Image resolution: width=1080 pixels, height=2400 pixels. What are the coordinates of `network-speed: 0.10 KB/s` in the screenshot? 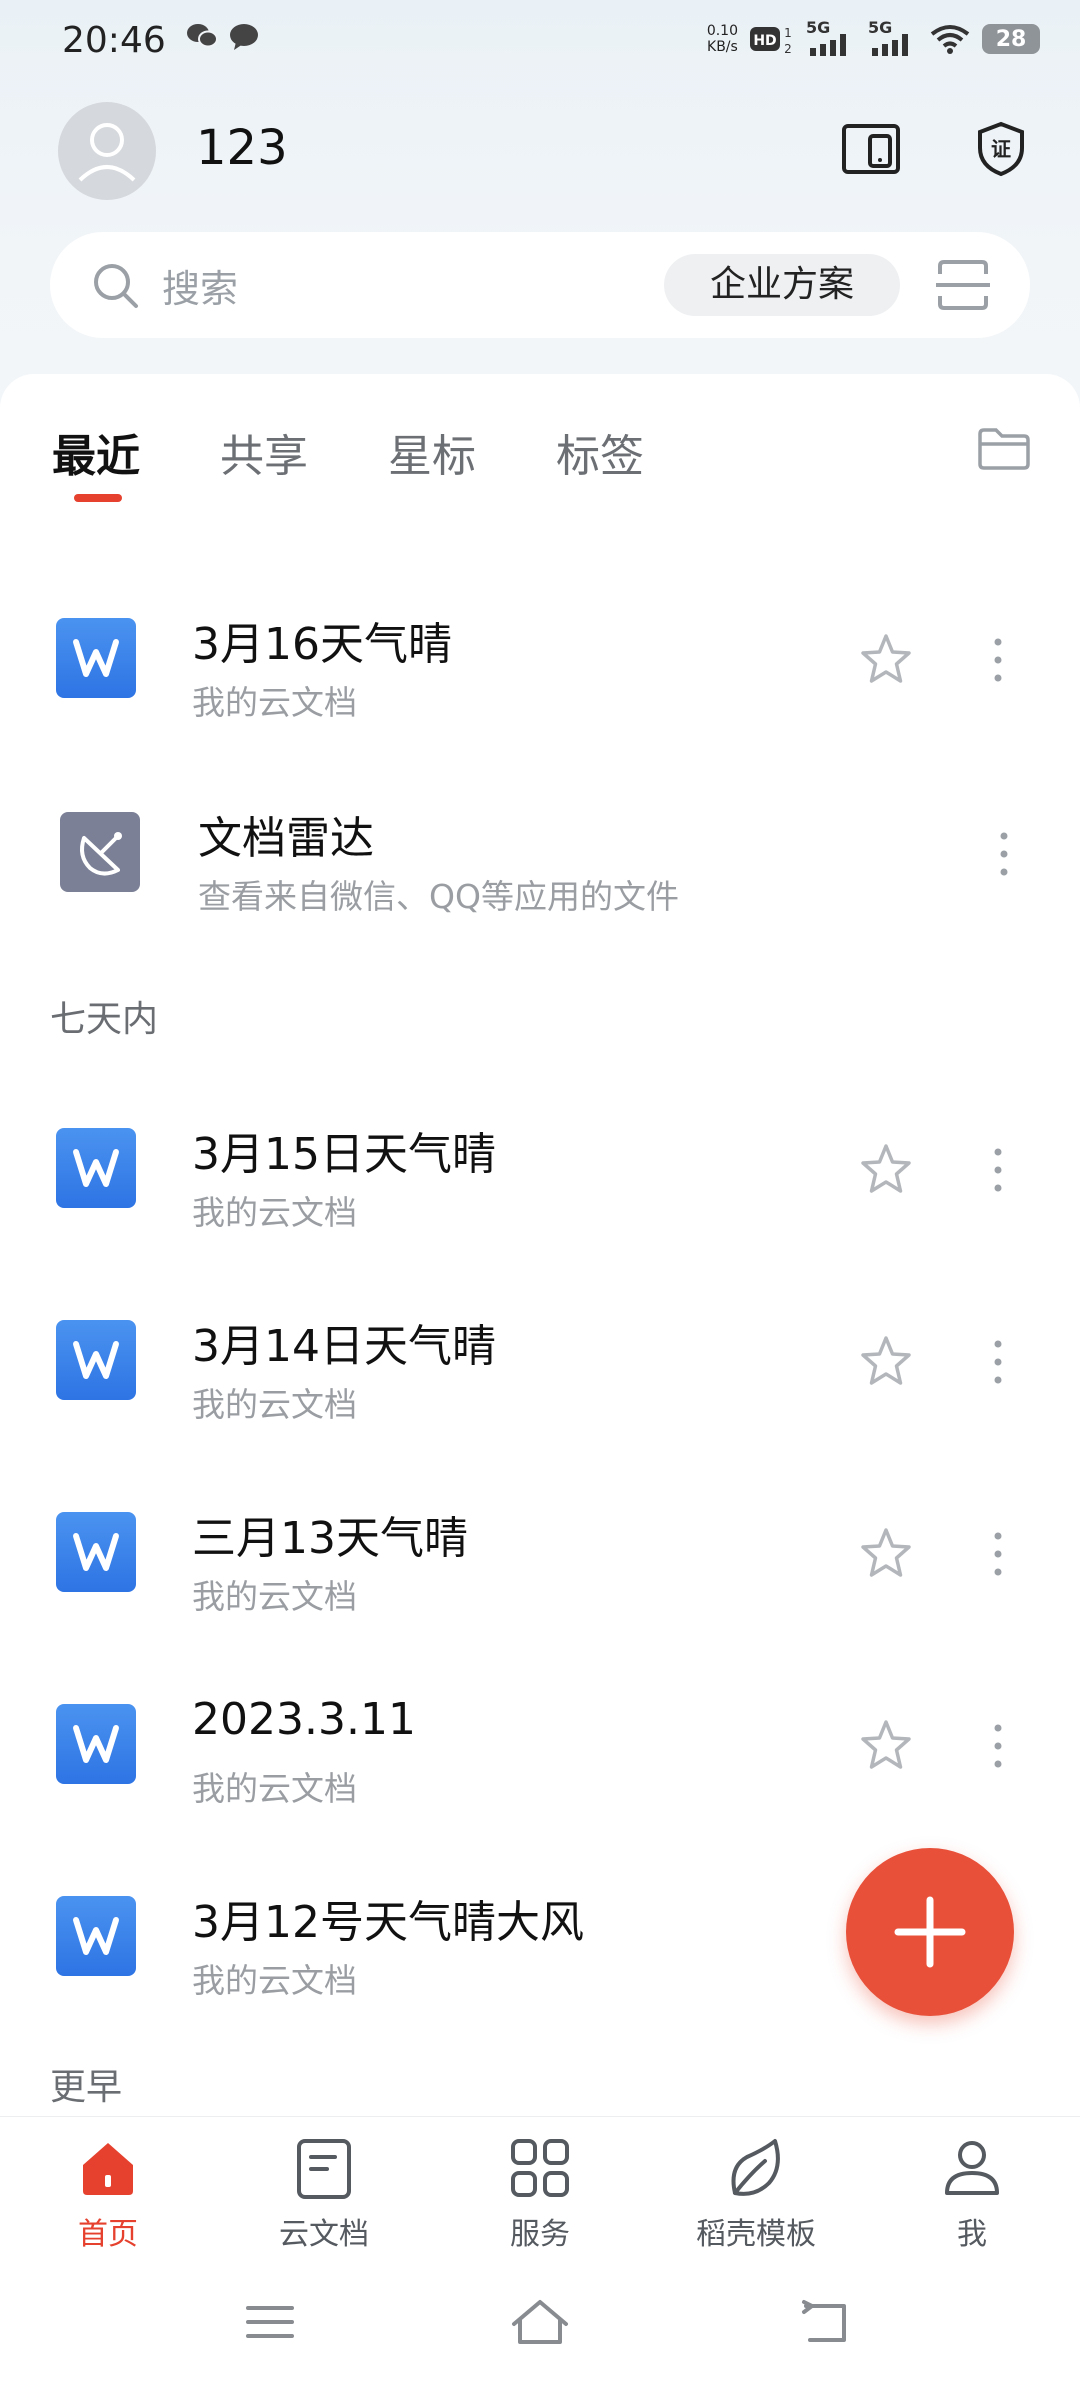 It's located at (722, 39).